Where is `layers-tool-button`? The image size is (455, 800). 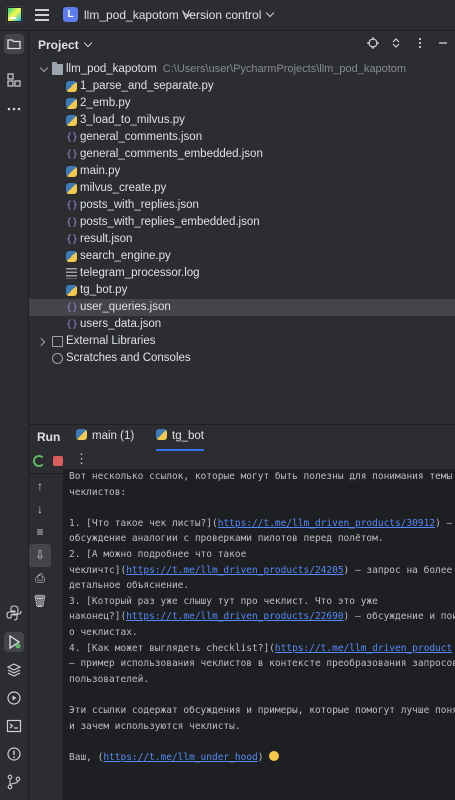
layers-tool-button is located at coordinates (14, 670).